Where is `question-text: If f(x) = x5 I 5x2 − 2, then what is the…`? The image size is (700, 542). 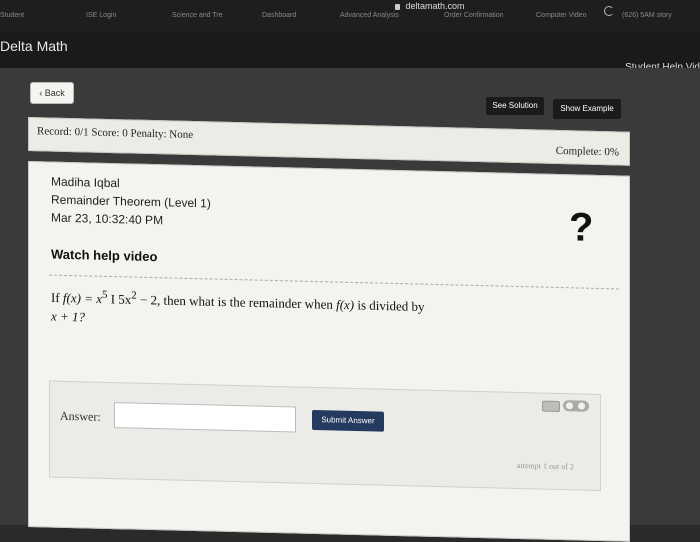
question-text: If f(x) = x5 I 5x2 − 2, then what is the… is located at coordinates (321, 312).